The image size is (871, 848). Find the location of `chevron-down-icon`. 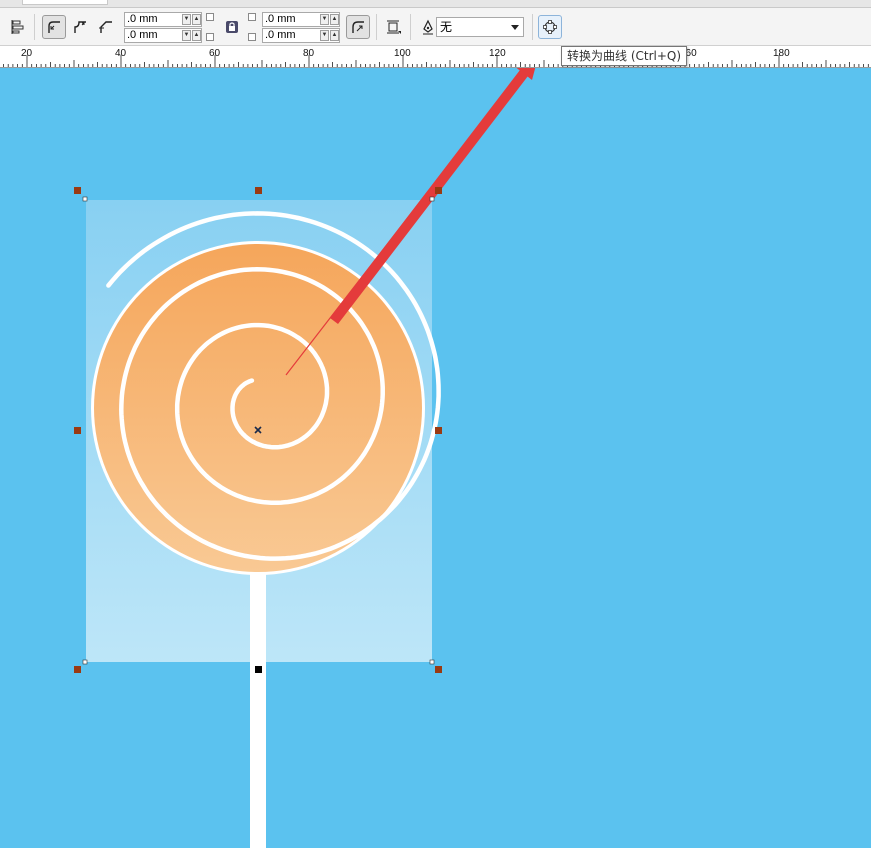

chevron-down-icon is located at coordinates (515, 27).